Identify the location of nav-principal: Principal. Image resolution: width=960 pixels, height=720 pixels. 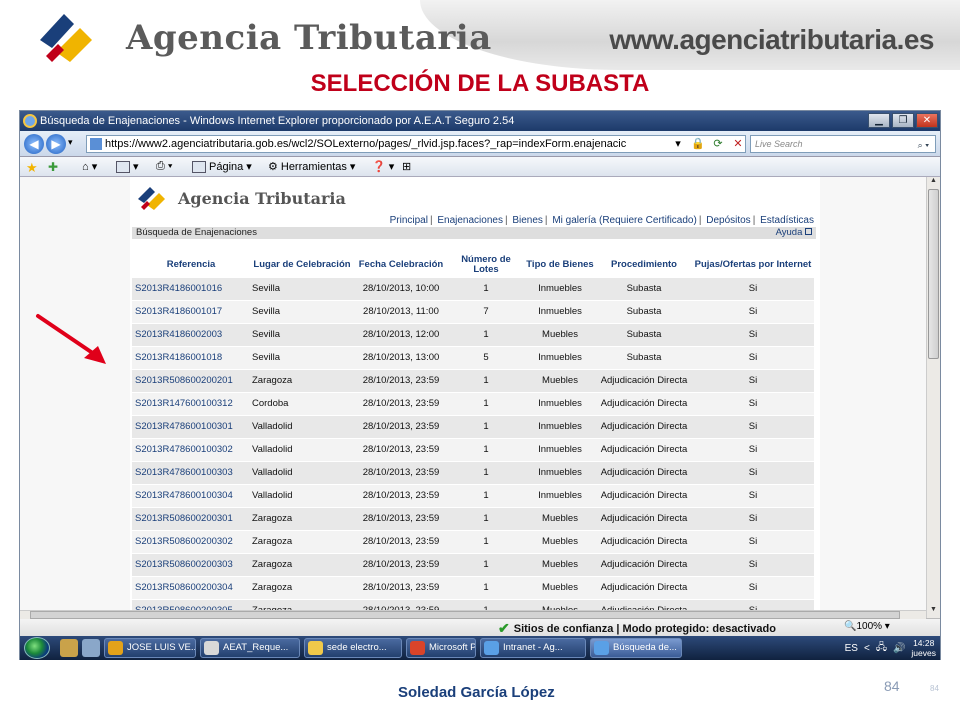
(409, 220).